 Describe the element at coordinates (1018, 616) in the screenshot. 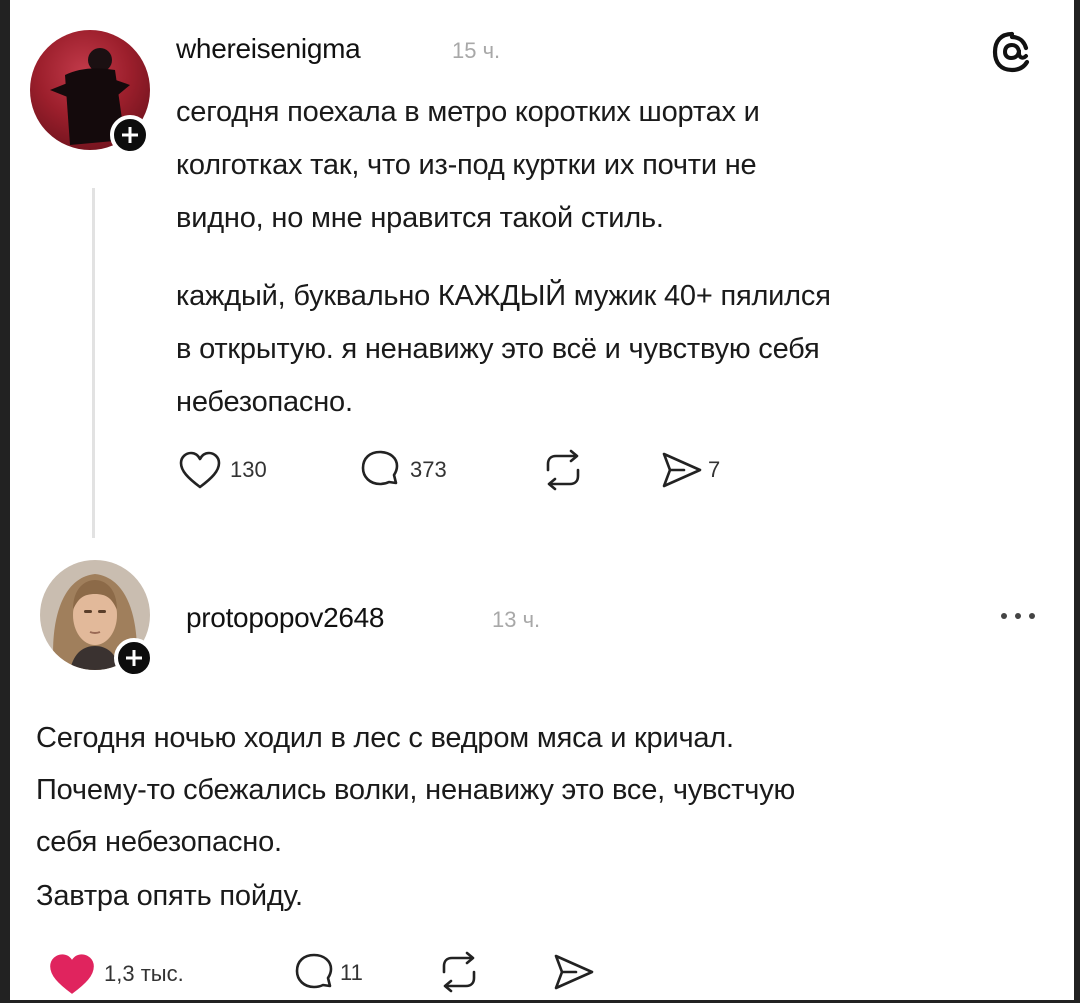

I see `more-icon` at that location.